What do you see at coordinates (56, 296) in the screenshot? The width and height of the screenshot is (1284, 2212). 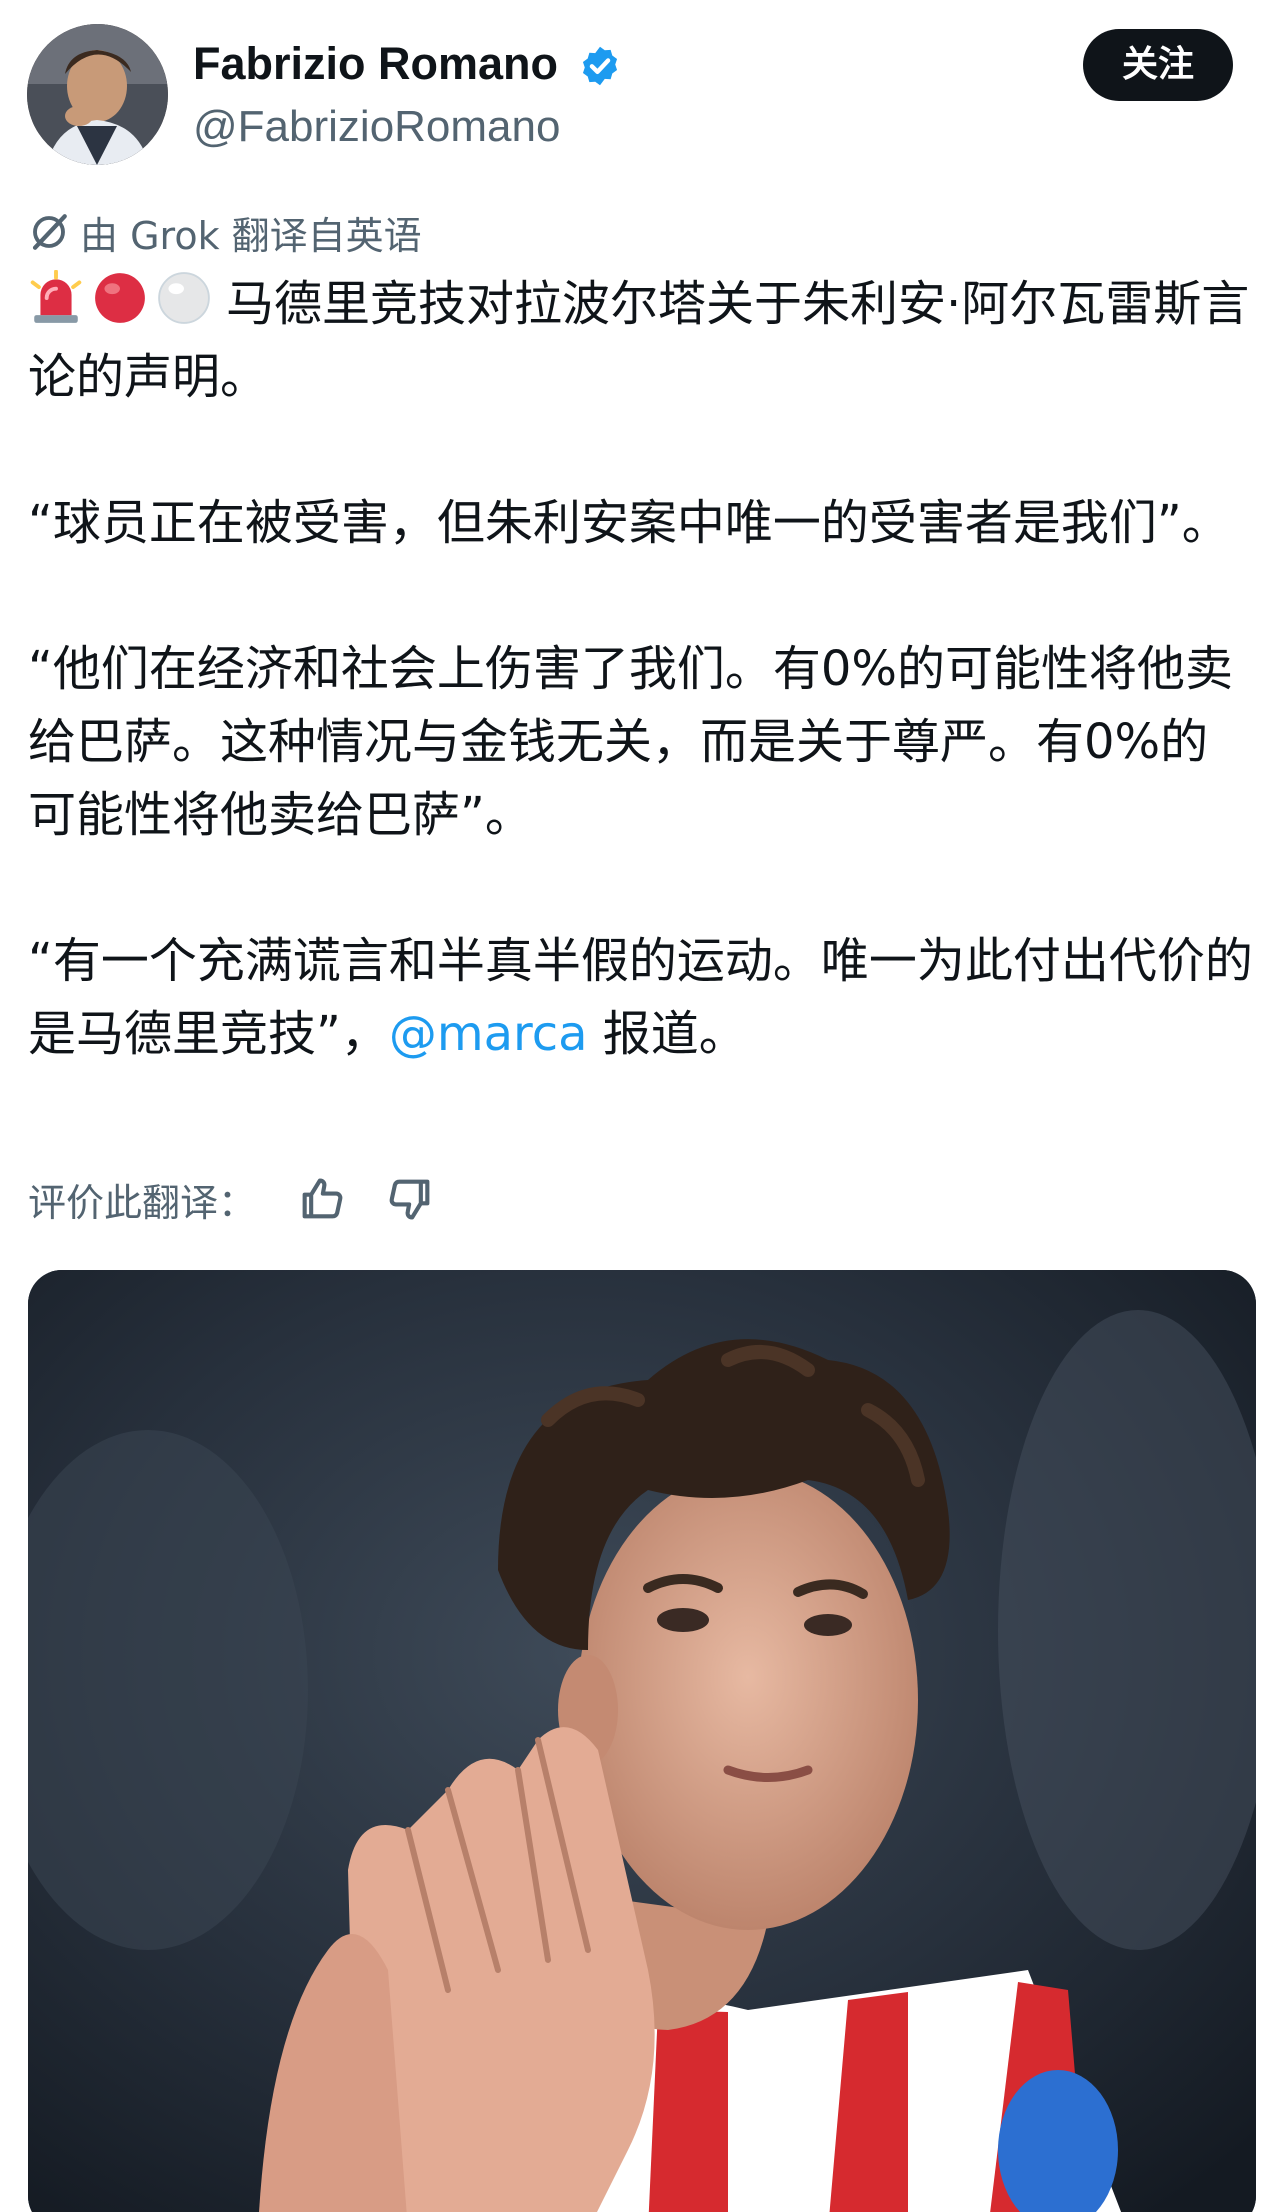 I see `rotating-light-emoji` at bounding box center [56, 296].